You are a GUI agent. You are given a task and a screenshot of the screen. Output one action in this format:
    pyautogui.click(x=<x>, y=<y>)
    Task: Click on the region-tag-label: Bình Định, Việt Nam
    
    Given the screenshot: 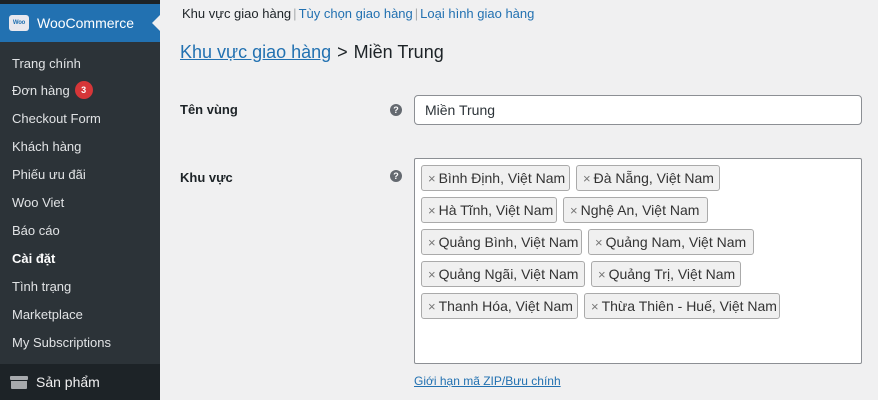 What is the action you would take?
    pyautogui.click(x=502, y=178)
    